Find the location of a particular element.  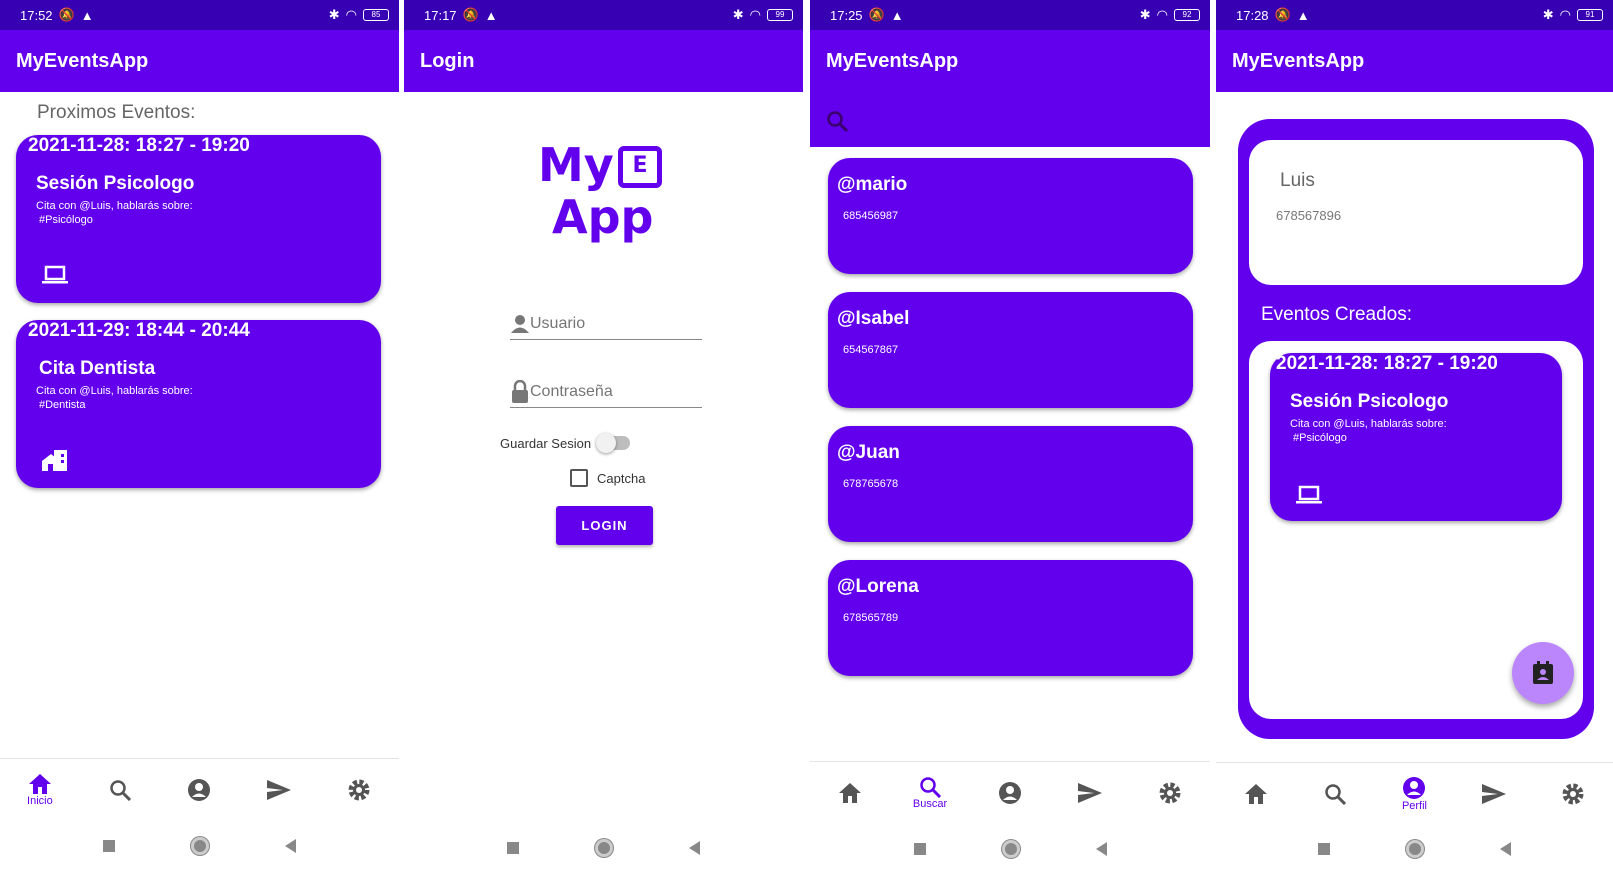

user-card: @mario 685456987 is located at coordinates (1010, 216).